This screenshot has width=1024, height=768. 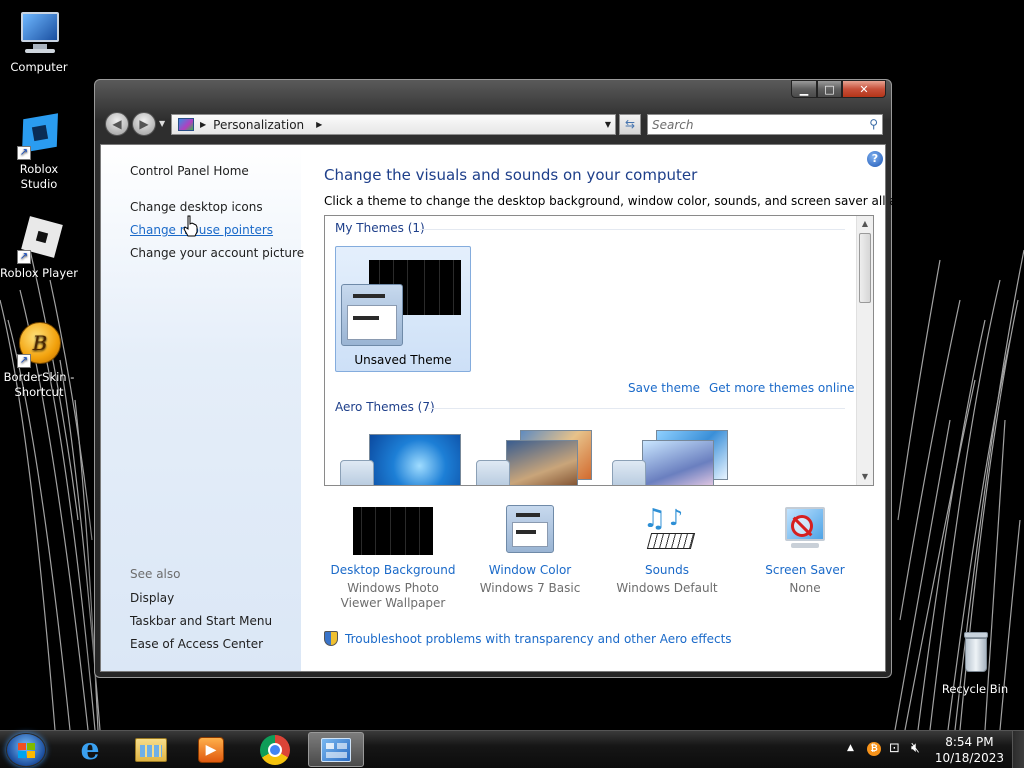 I want to click on refresh-button: ⇆, so click(x=630, y=124).